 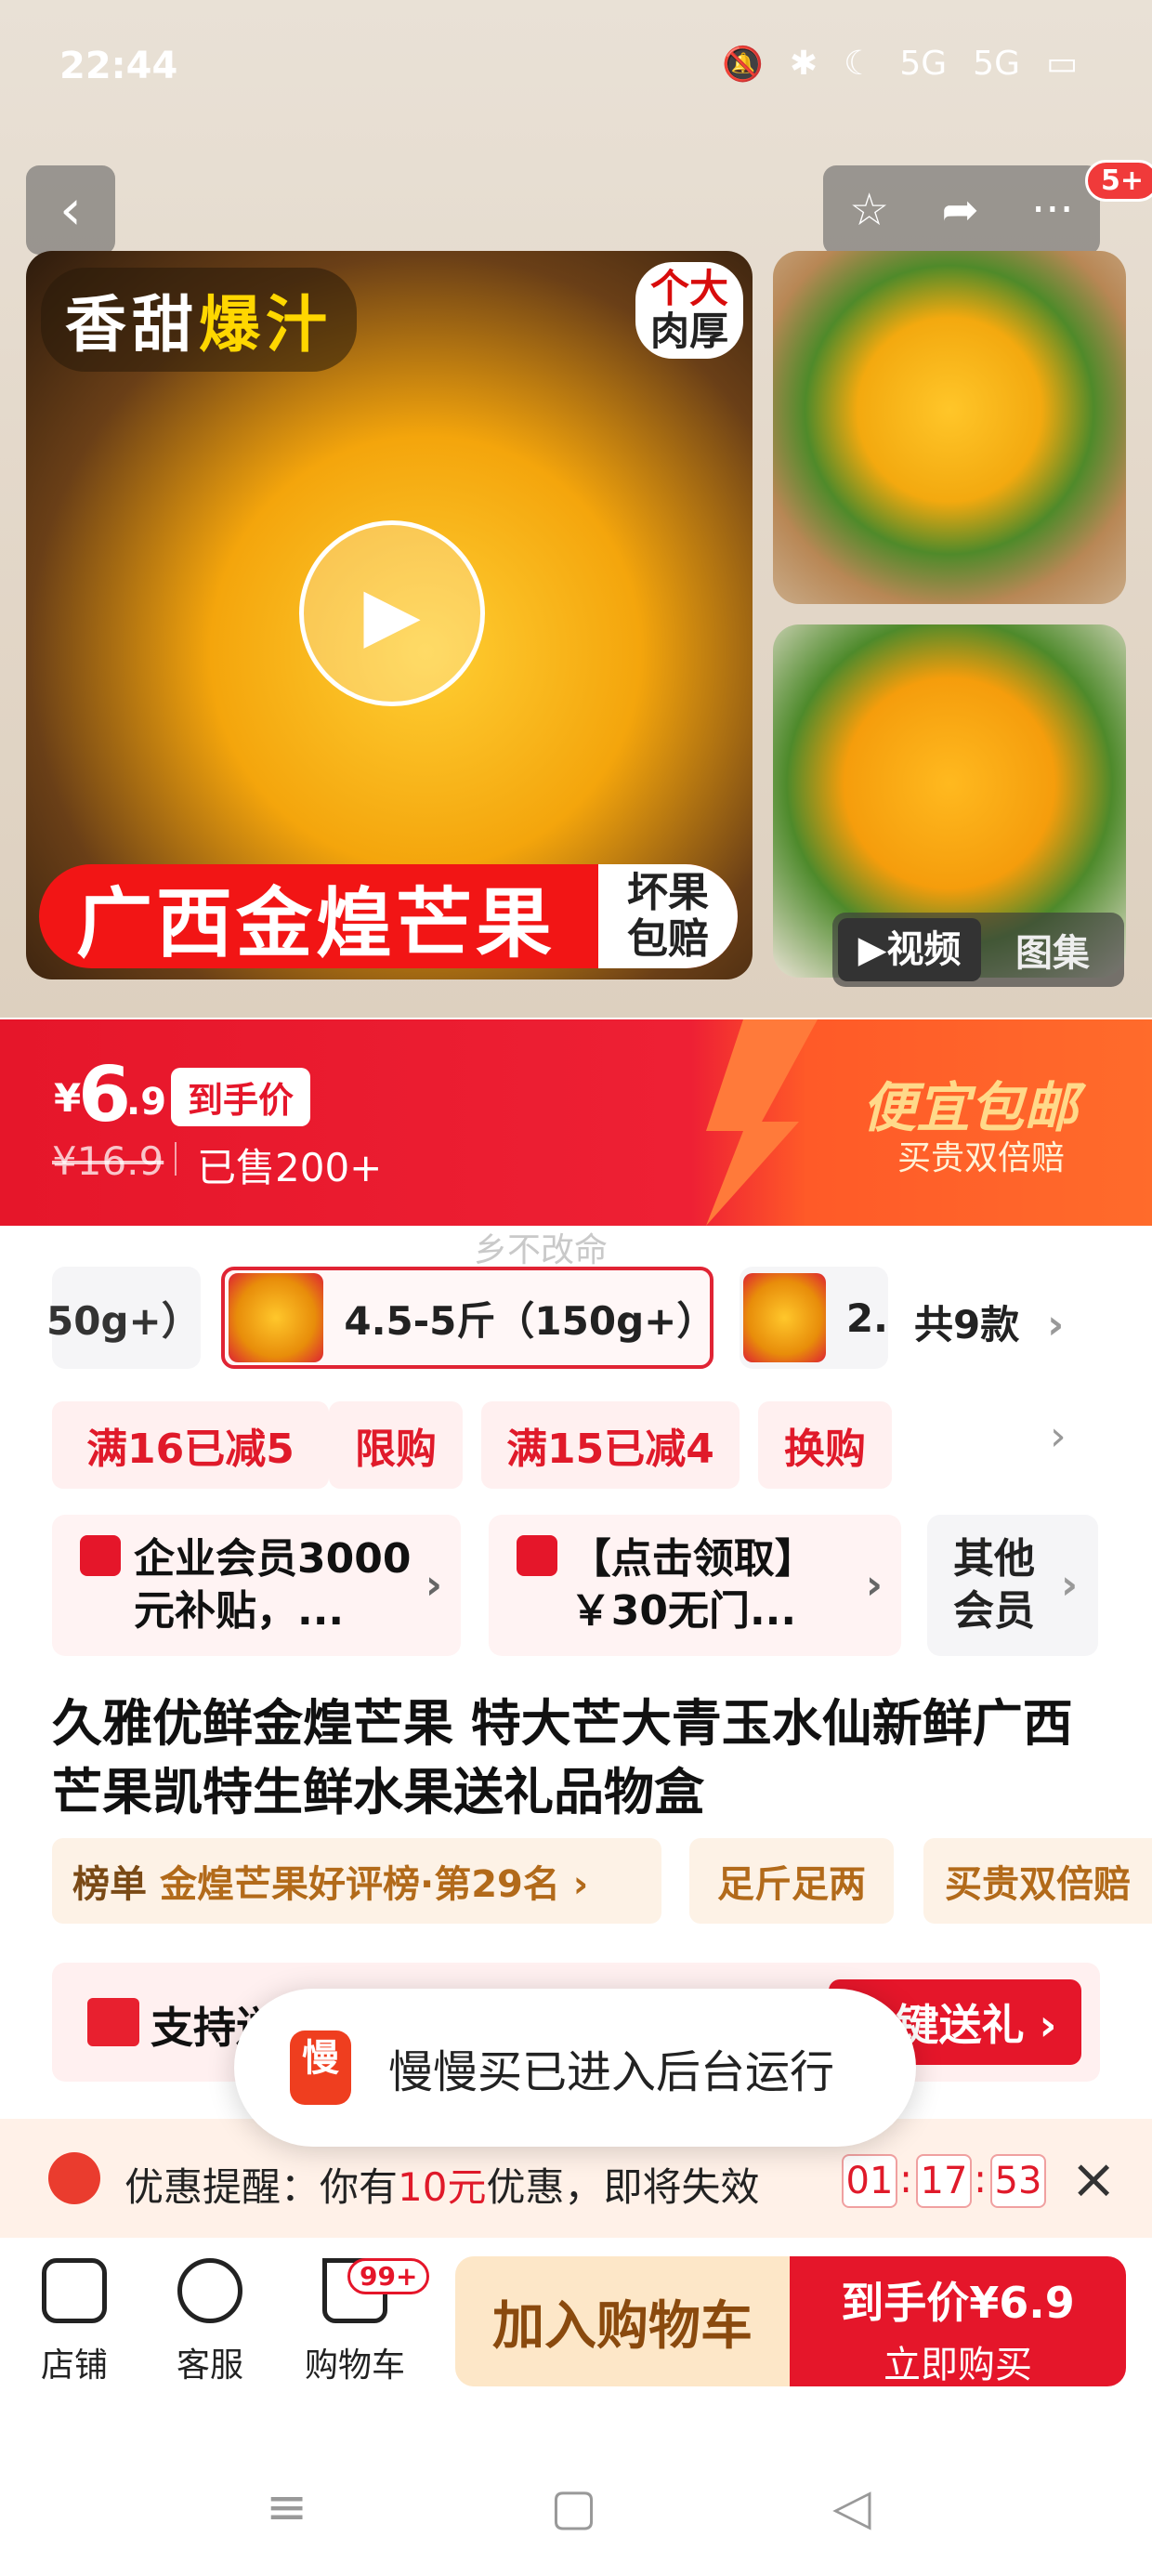 I want to click on system-navigation-bar: ≡ ▢ ◁, so click(x=576, y=2496).